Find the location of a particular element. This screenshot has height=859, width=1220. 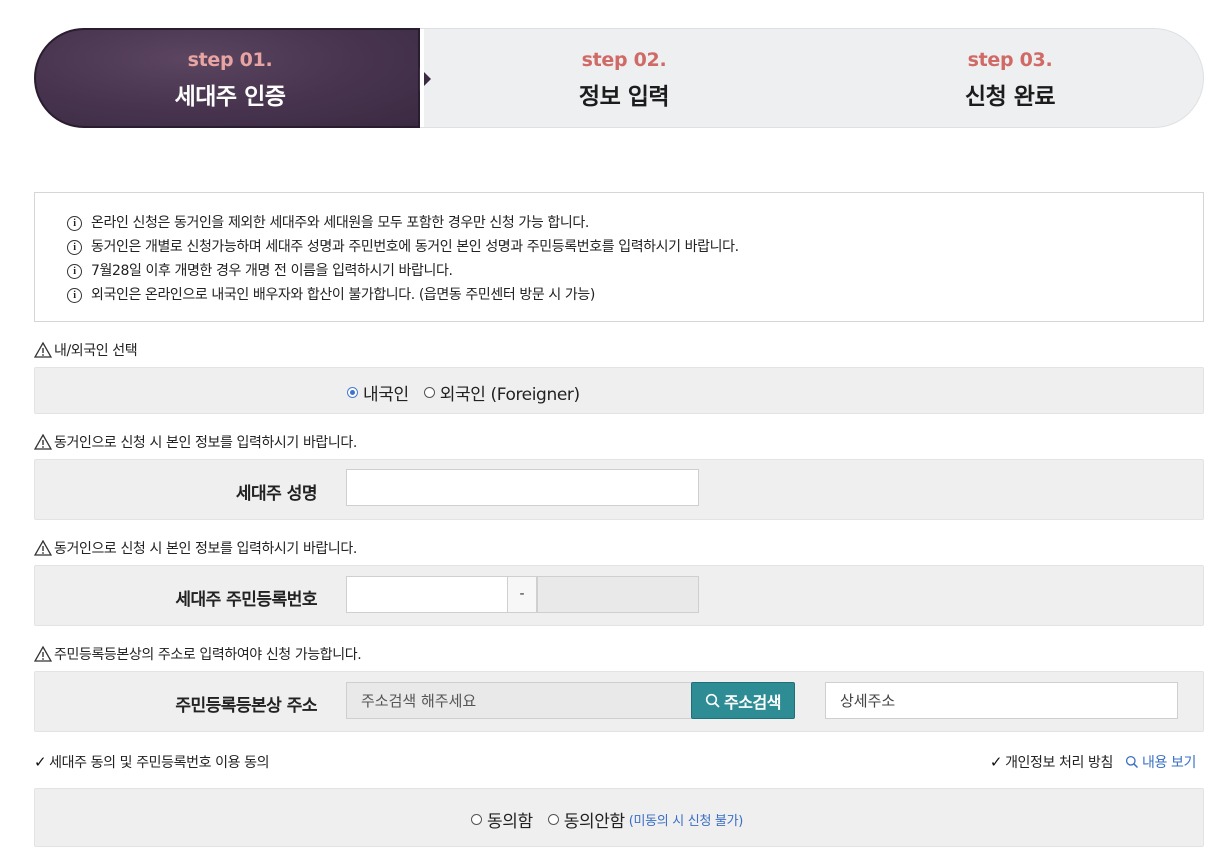

name-row: 세대주 성명 is located at coordinates (619, 489).